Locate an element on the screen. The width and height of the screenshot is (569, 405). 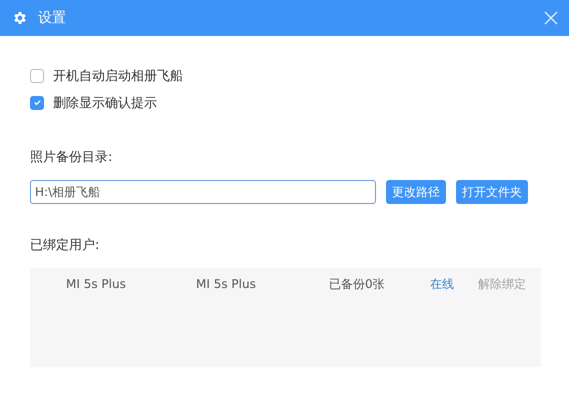
change-path-button: 更改路径 is located at coordinates (416, 192).